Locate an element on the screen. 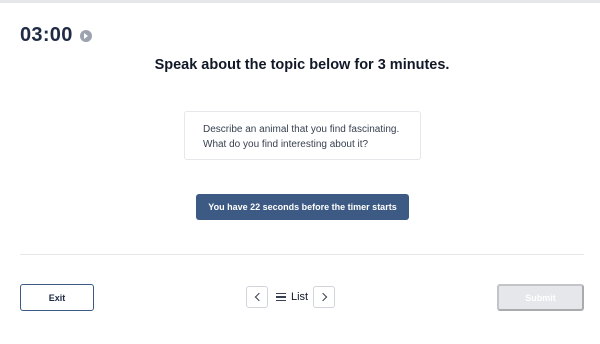 The height and width of the screenshot is (344, 600). exit-button: Exit is located at coordinates (57, 297).